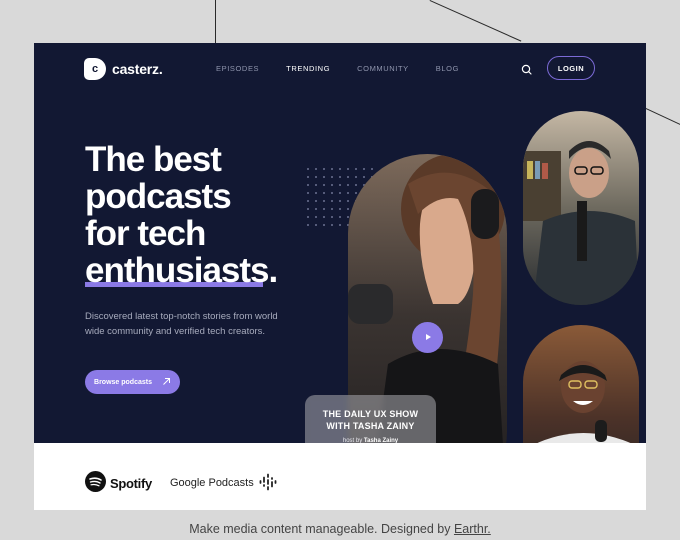  I want to click on search-icon, so click(527, 70).